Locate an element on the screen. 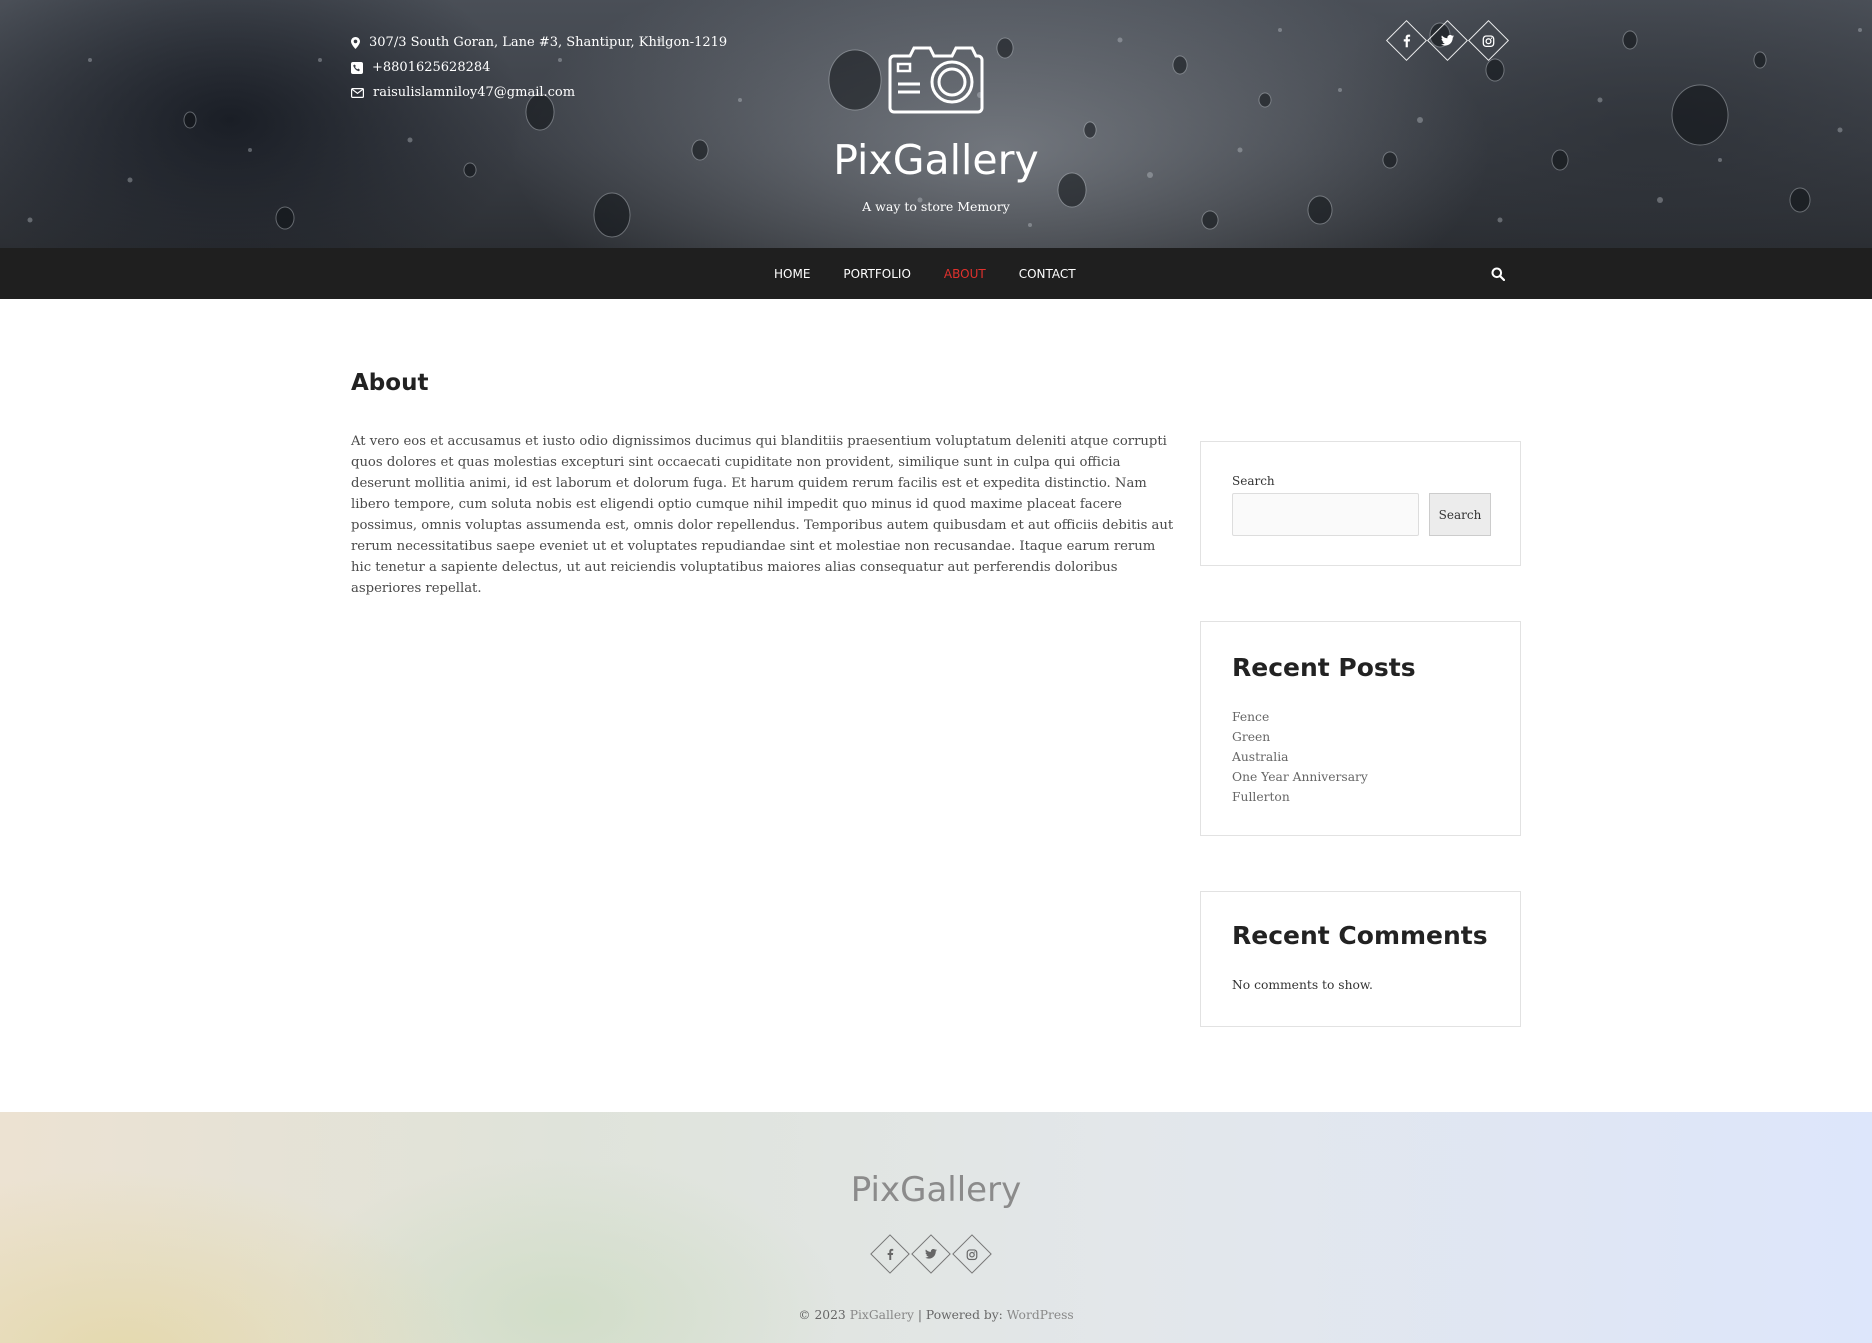  recent-posts-heading: Recent Posts is located at coordinates (1324, 667).